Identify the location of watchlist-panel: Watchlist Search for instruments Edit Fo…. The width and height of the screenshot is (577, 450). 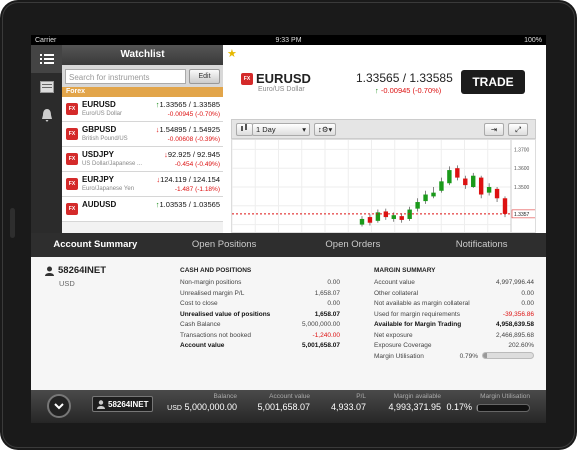
(142, 139).